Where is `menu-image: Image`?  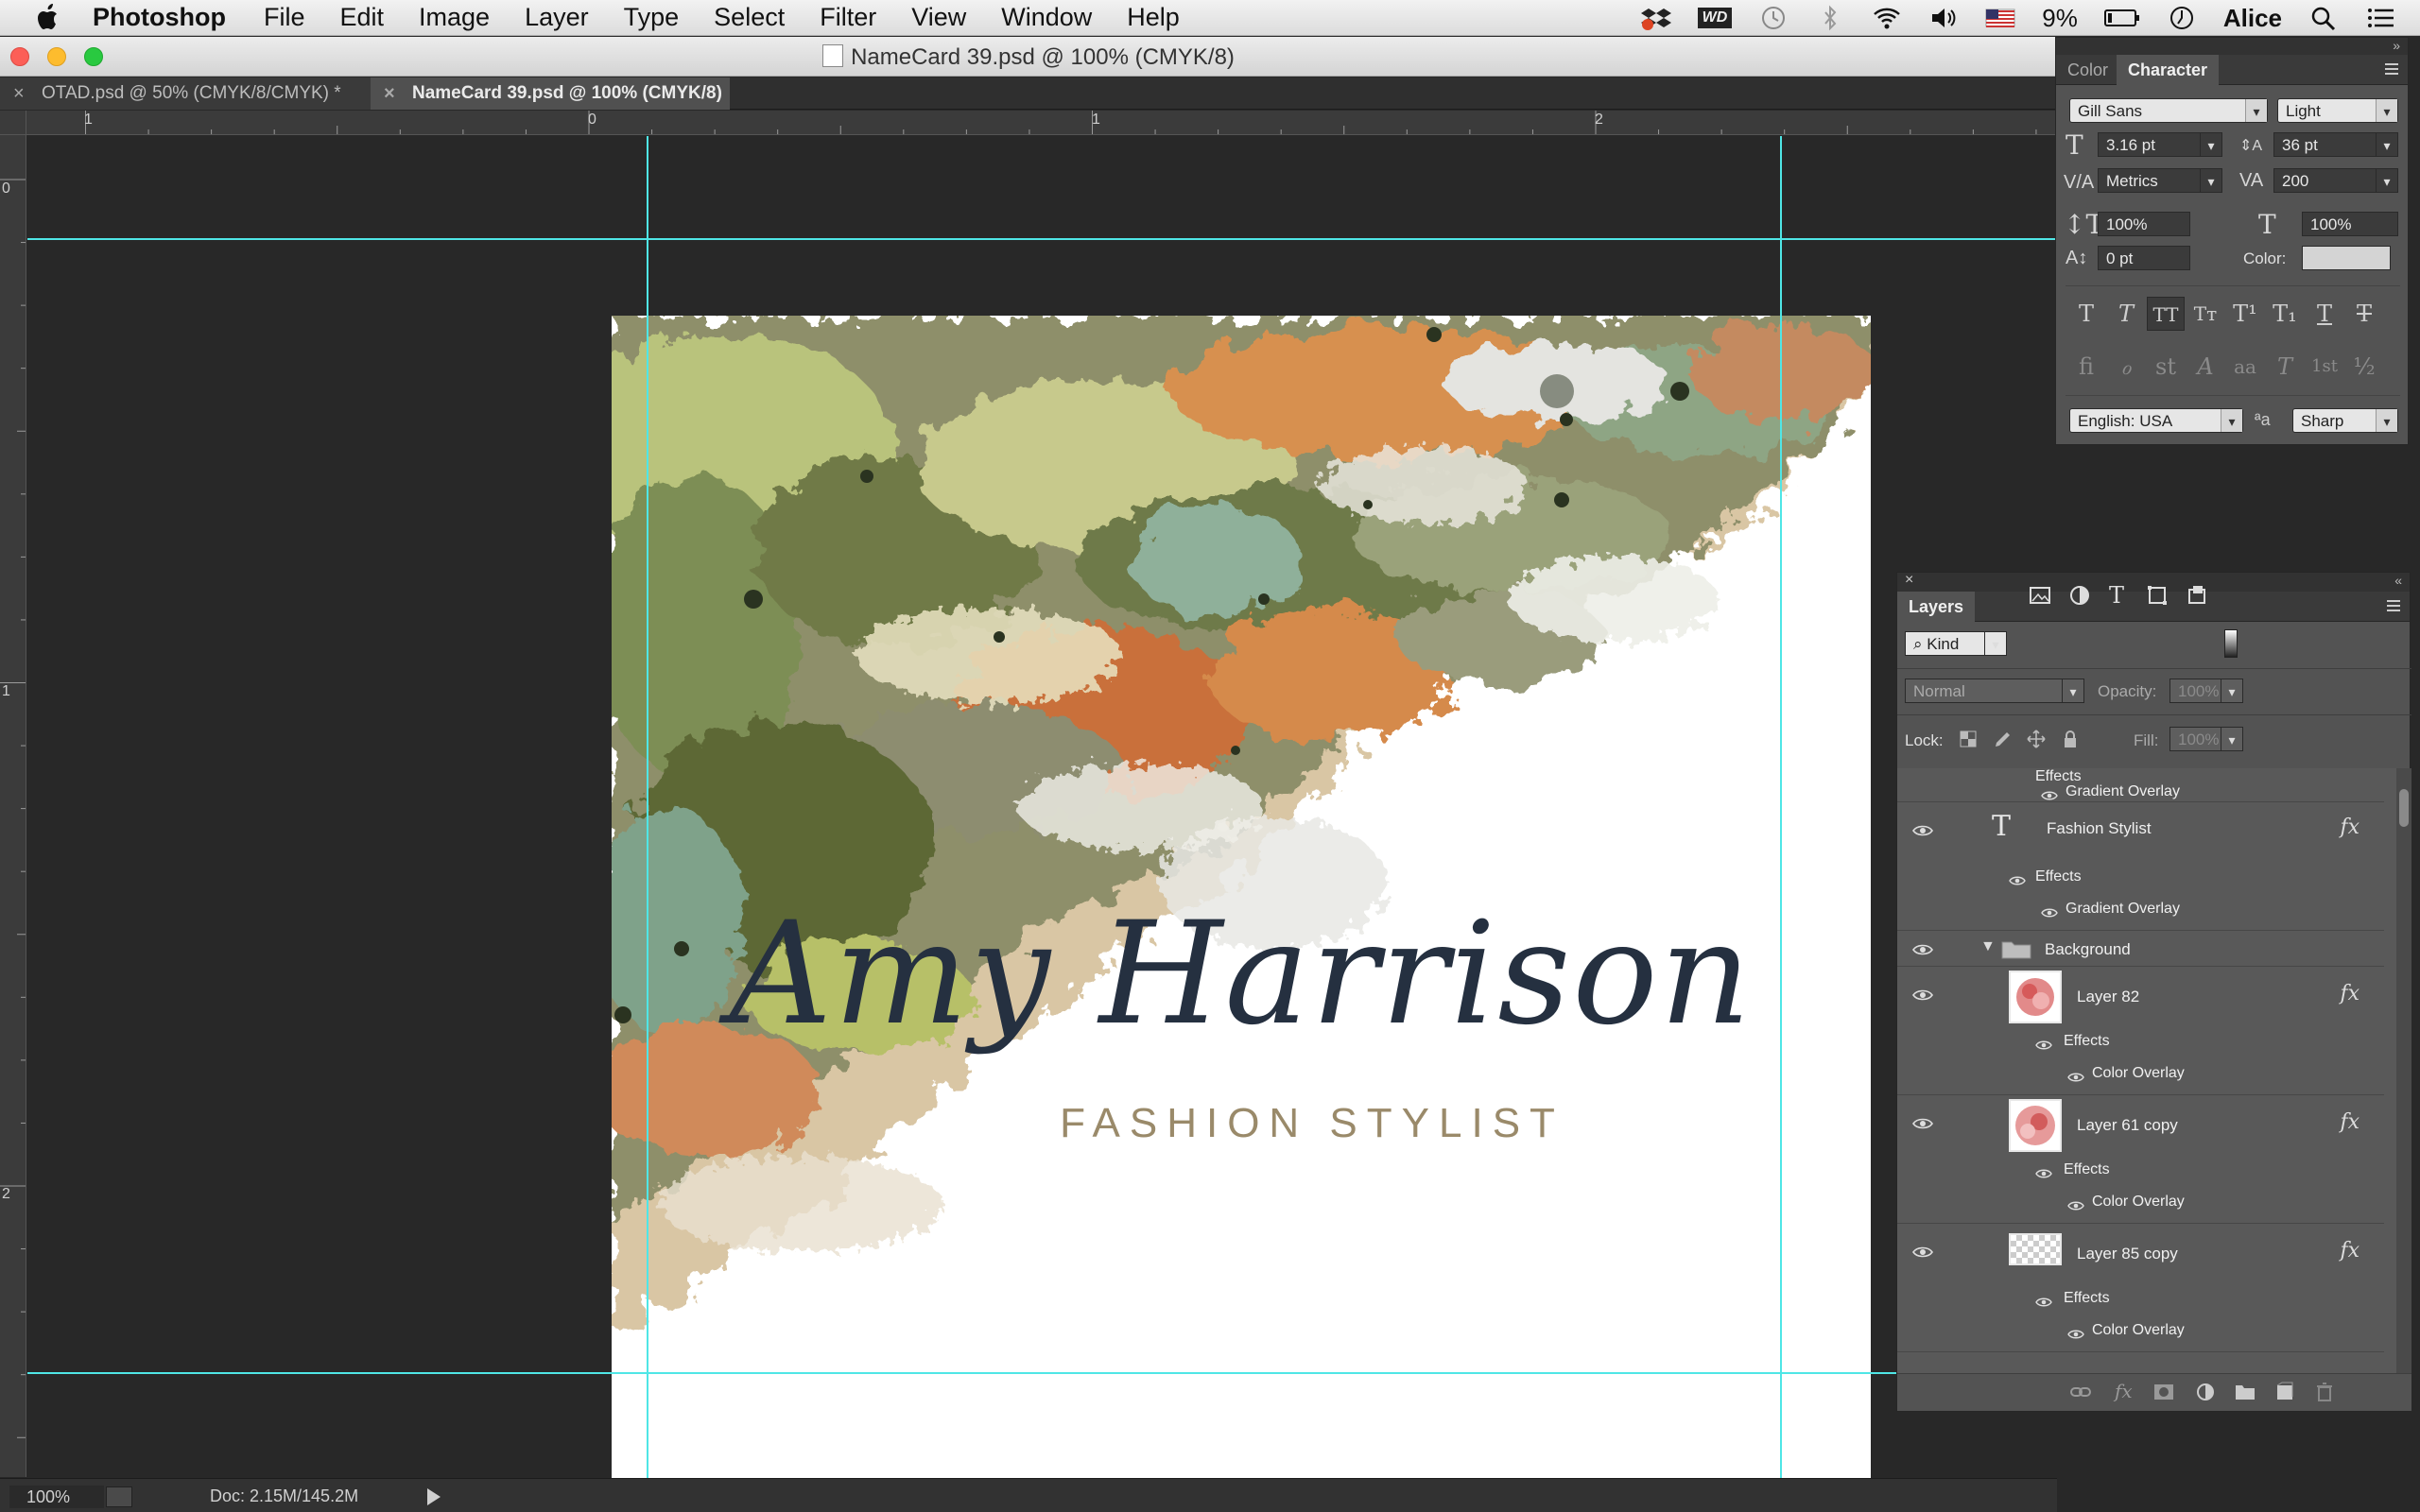 menu-image: Image is located at coordinates (455, 17).